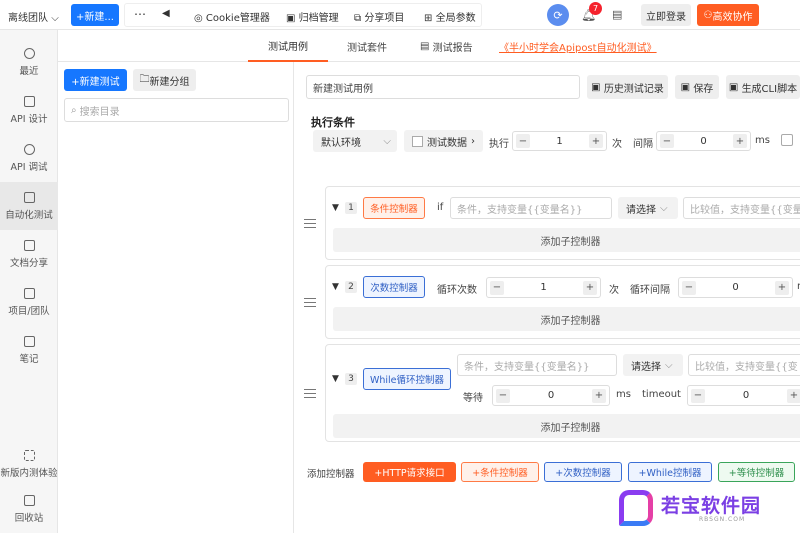 This screenshot has width=800, height=533. What do you see at coordinates (558, 15) in the screenshot?
I see `sync-icon: ⟳` at bounding box center [558, 15].